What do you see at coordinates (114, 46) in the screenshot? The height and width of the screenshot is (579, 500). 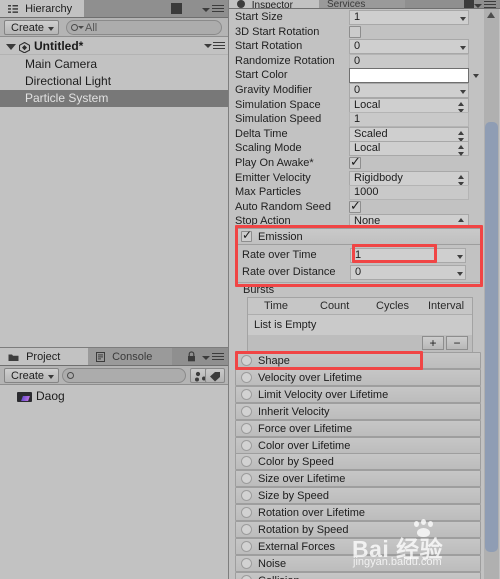 I see `hierarchy-scene-row: Untitled*` at bounding box center [114, 46].